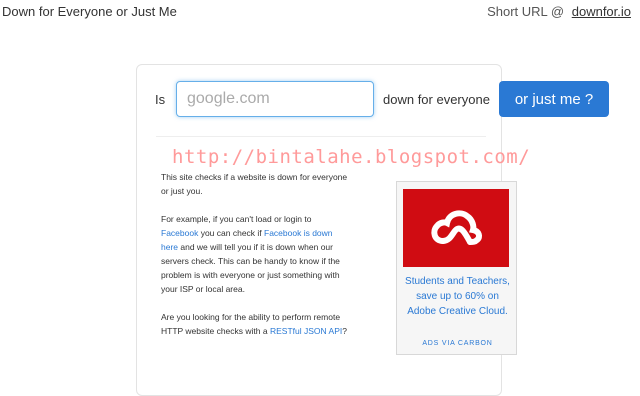 The image size is (640, 396). I want to click on adobe-creative-cloud-icon, so click(457, 227).